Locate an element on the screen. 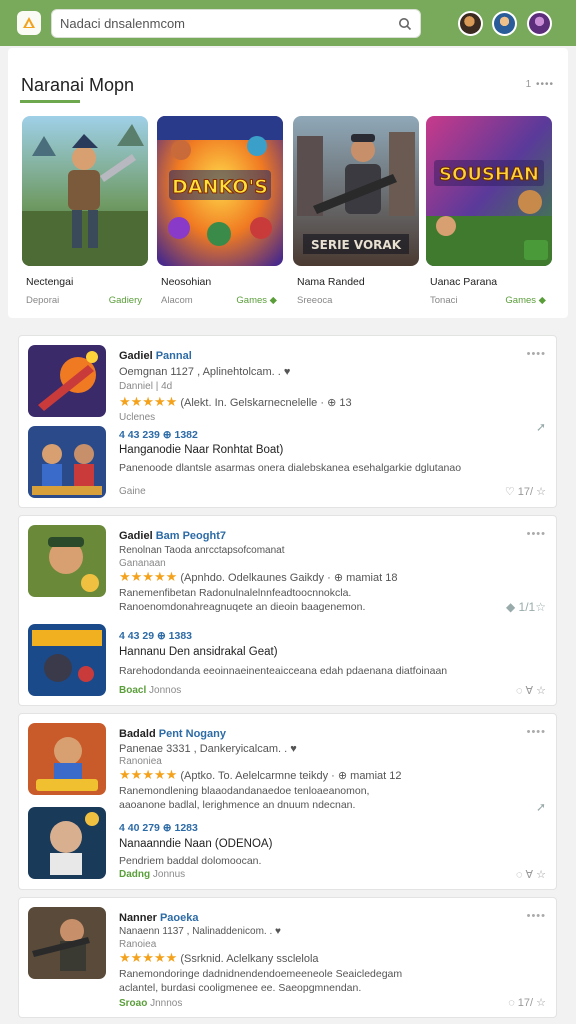 This screenshot has height=1024, width=576. featured-name: Nectengai is located at coordinates (50, 282).